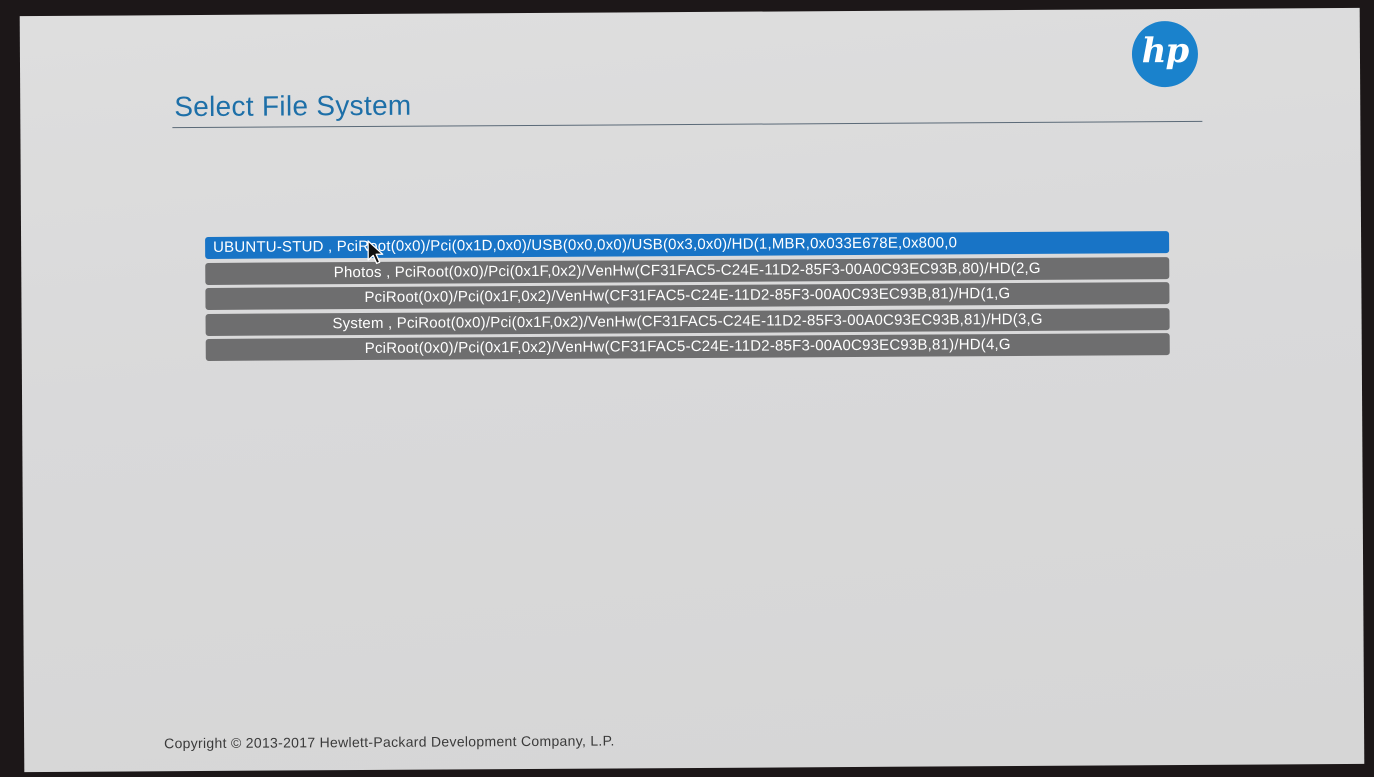  What do you see at coordinates (293, 106) in the screenshot?
I see `page-title: Select File System` at bounding box center [293, 106].